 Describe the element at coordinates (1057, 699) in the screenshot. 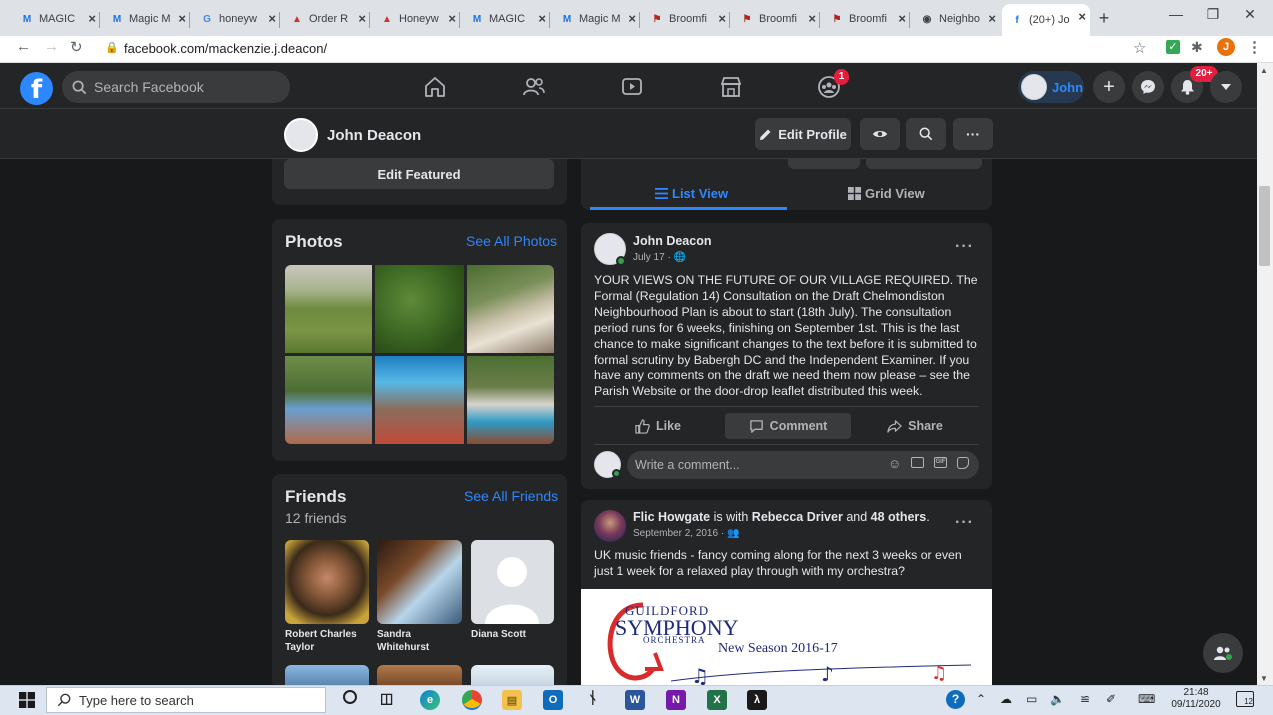

I see `volume-icon: 🔈` at that location.